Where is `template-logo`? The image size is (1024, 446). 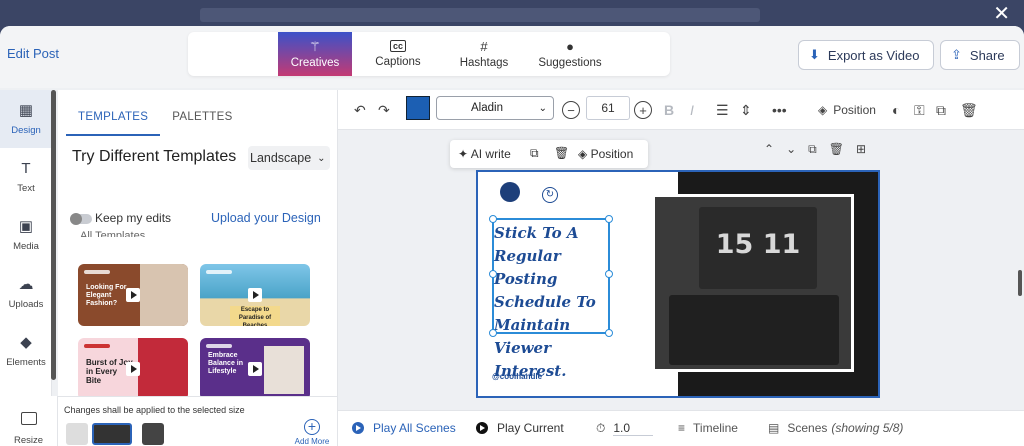
template-logo is located at coordinates (97, 346).